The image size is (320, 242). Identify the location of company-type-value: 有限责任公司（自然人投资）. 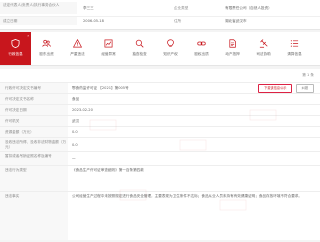
(248, 8).